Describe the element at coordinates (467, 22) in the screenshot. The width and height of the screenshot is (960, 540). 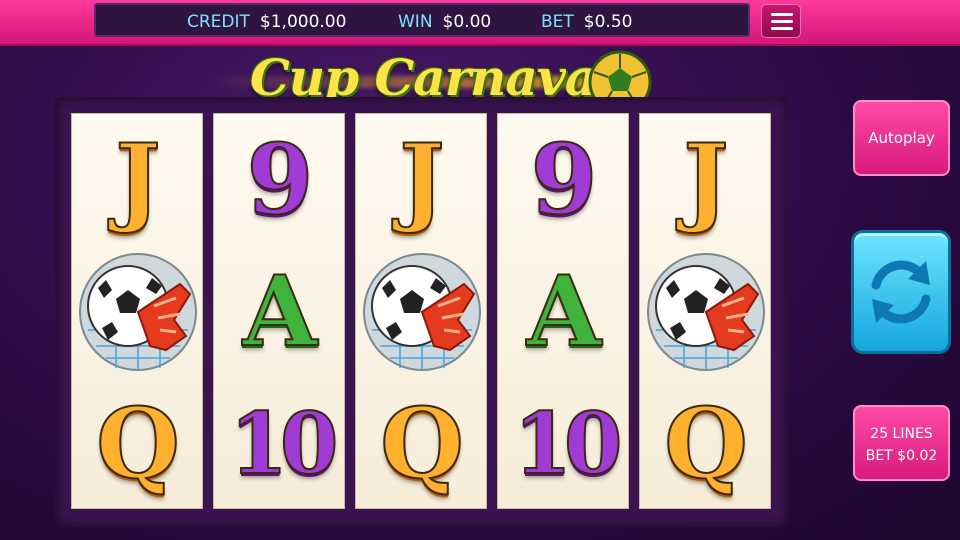
I see `win-value: $0.00` at that location.